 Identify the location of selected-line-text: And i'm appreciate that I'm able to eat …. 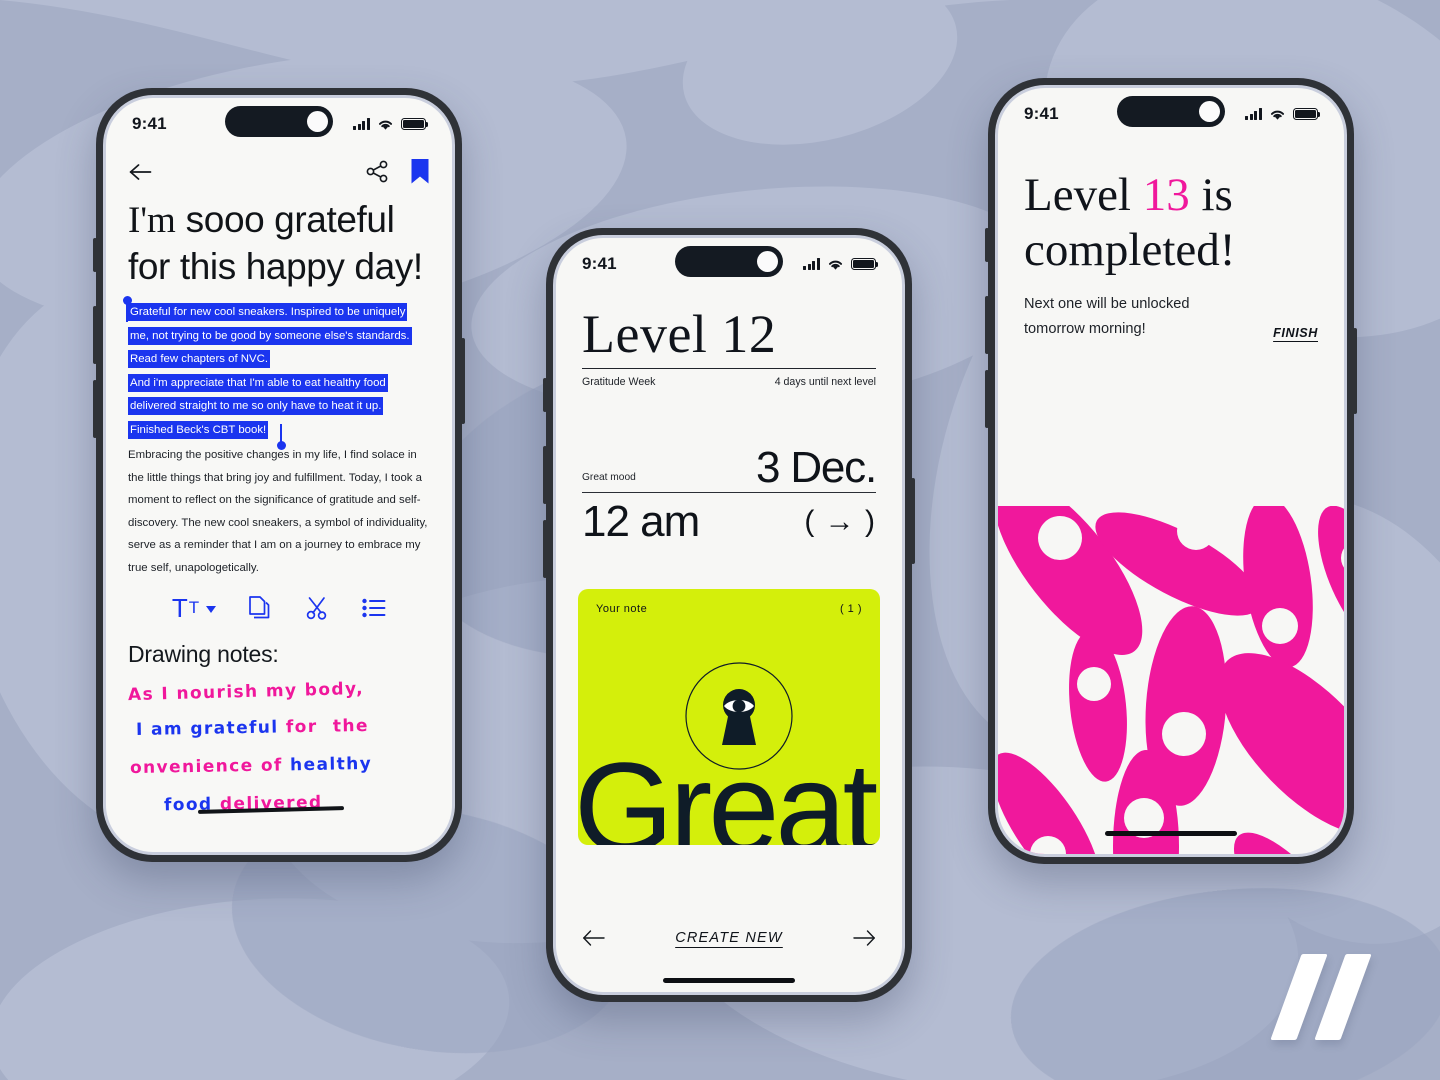
(258, 382).